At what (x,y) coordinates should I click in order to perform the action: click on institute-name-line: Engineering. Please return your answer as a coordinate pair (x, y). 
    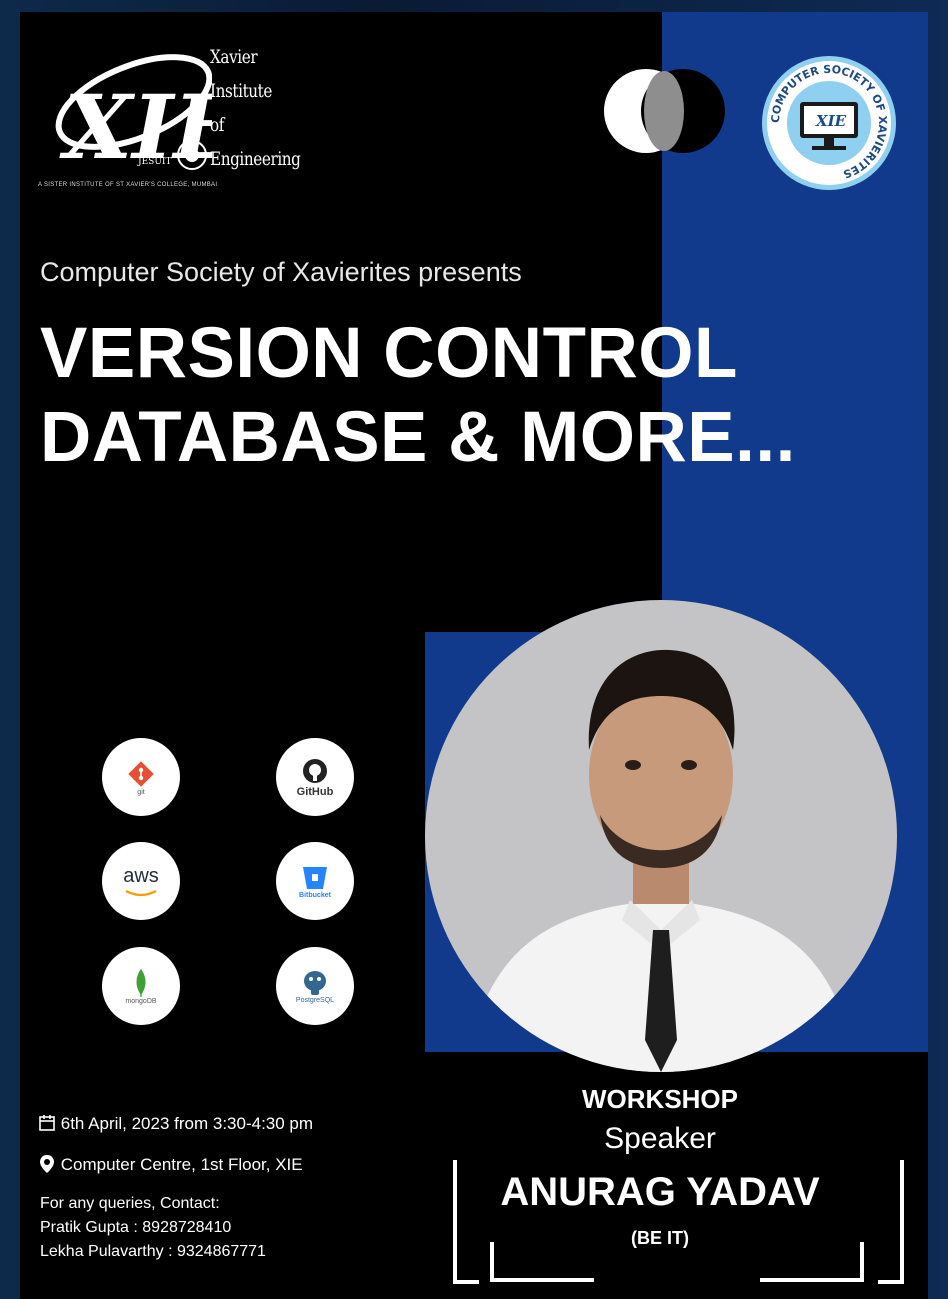
    Looking at the image, I should click on (255, 159).